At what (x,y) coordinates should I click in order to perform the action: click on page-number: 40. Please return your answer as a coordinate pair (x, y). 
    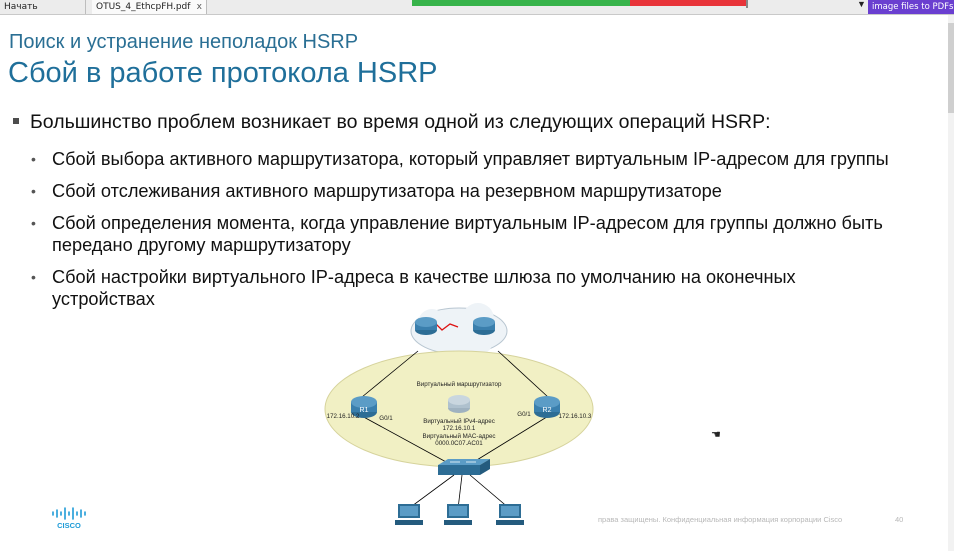
    Looking at the image, I should click on (899, 519).